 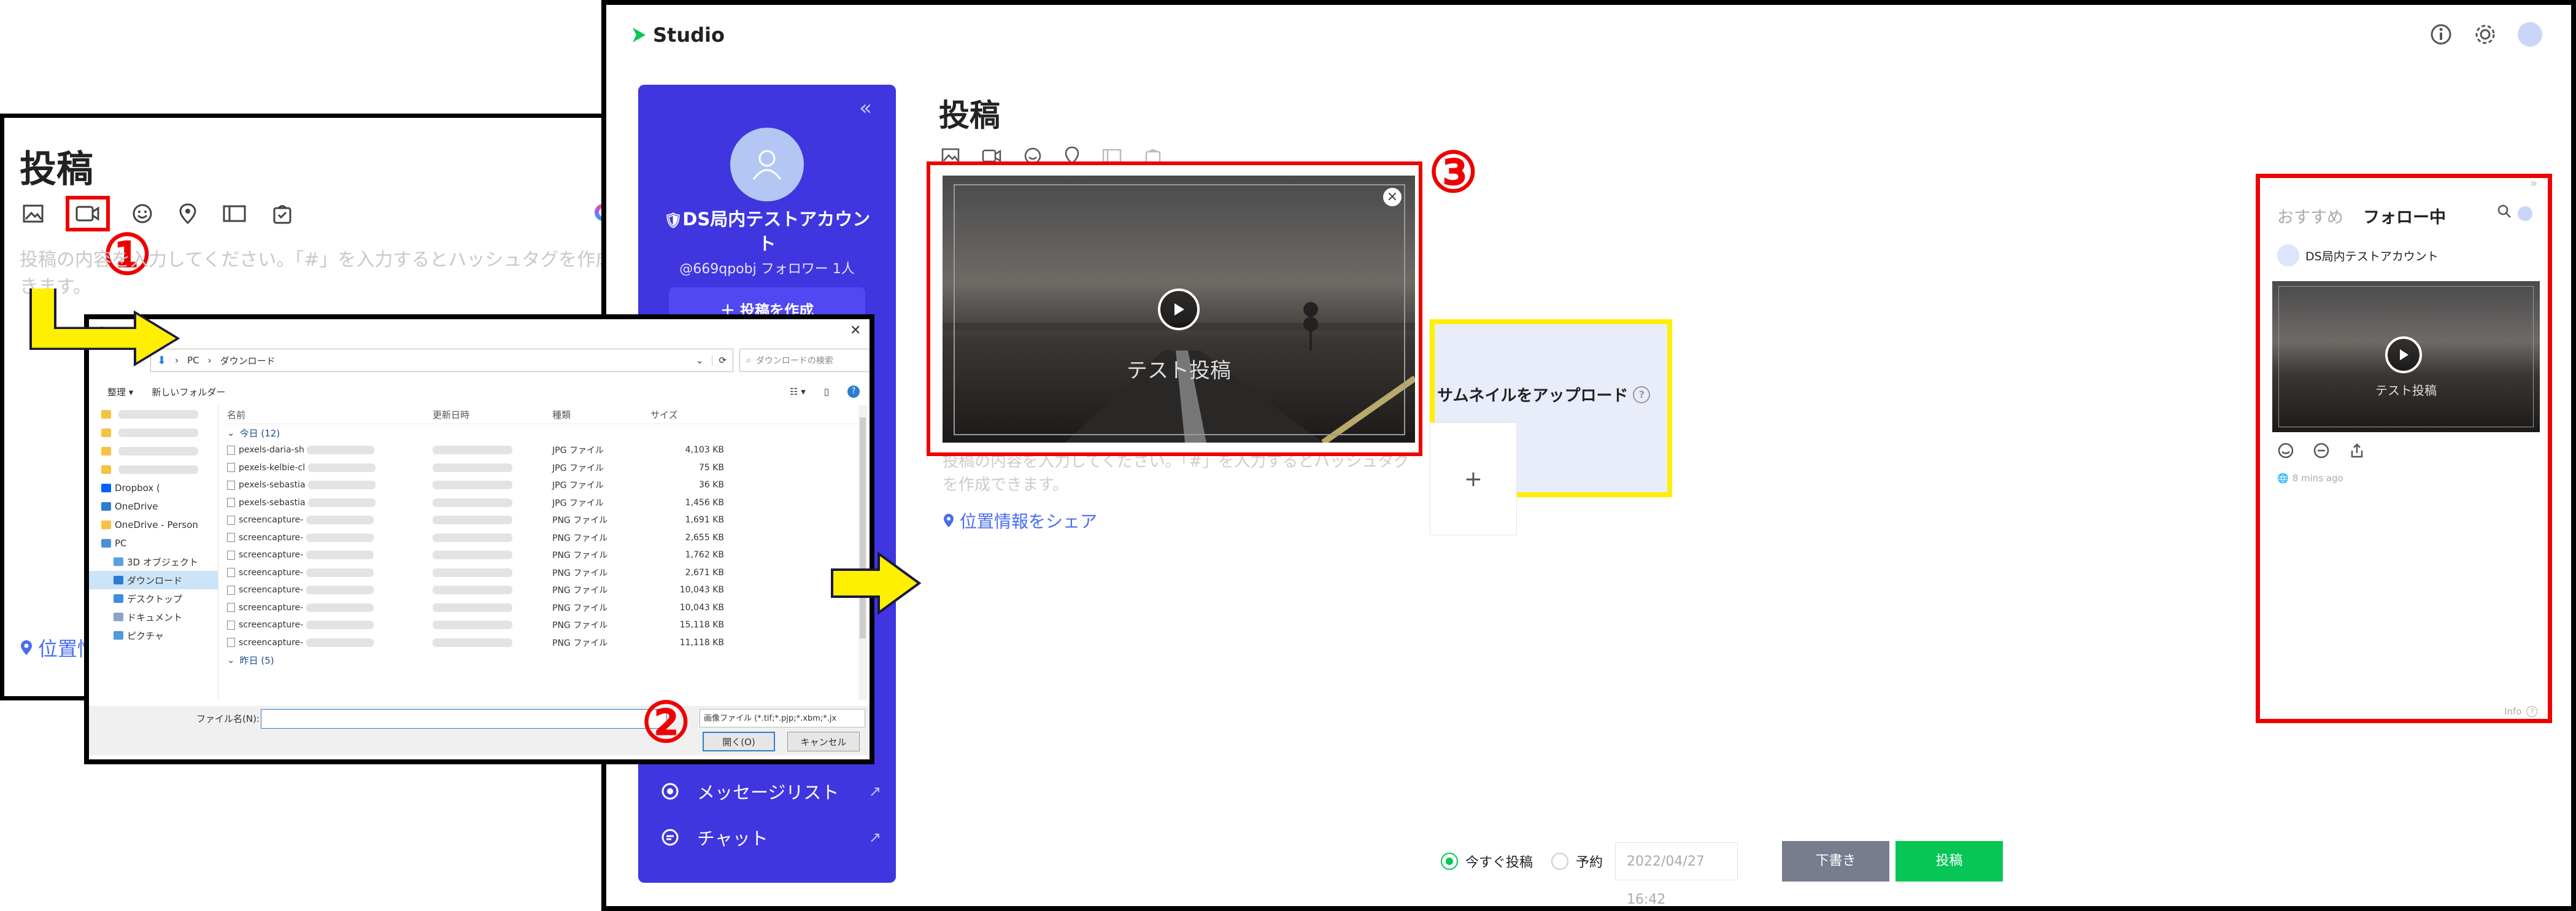 I want to click on nav-item: 3D オブジェクト, so click(x=153, y=561).